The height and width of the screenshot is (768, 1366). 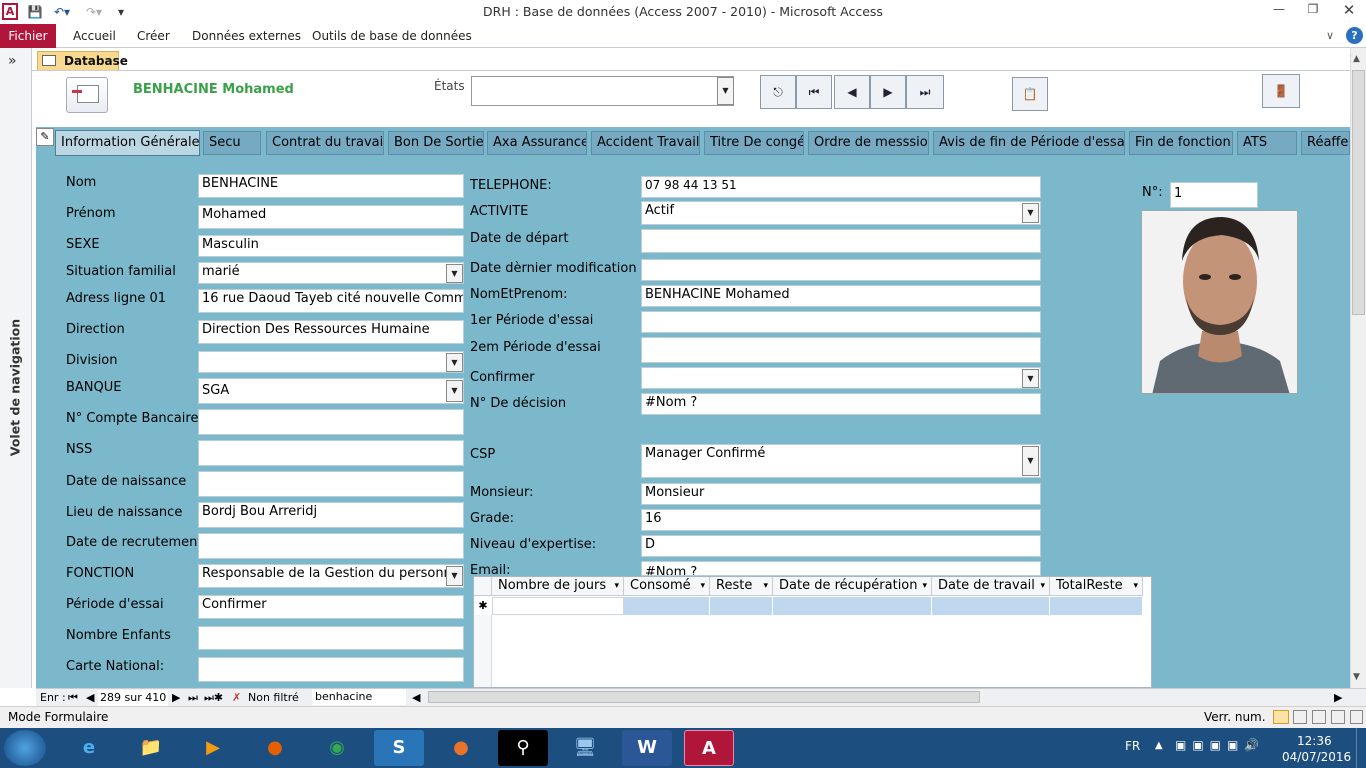 I want to click on new-record-icon: ⏭✱, so click(x=213, y=698).